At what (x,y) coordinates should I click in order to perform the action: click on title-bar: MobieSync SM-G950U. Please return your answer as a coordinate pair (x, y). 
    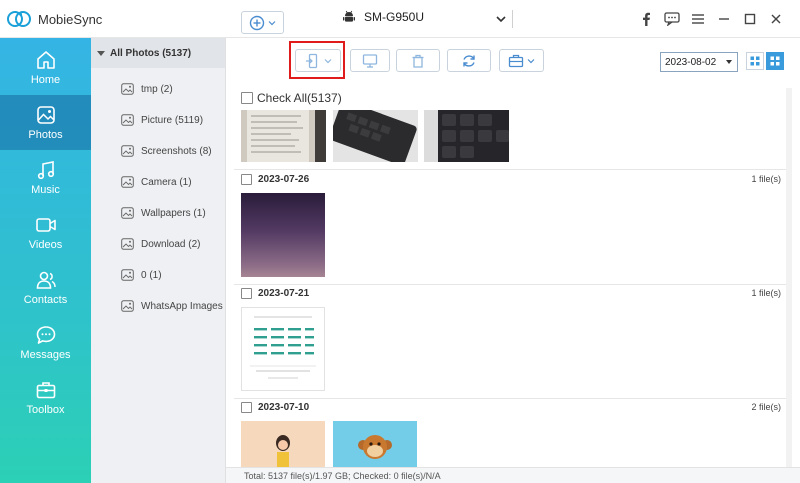
    Looking at the image, I should click on (400, 19).